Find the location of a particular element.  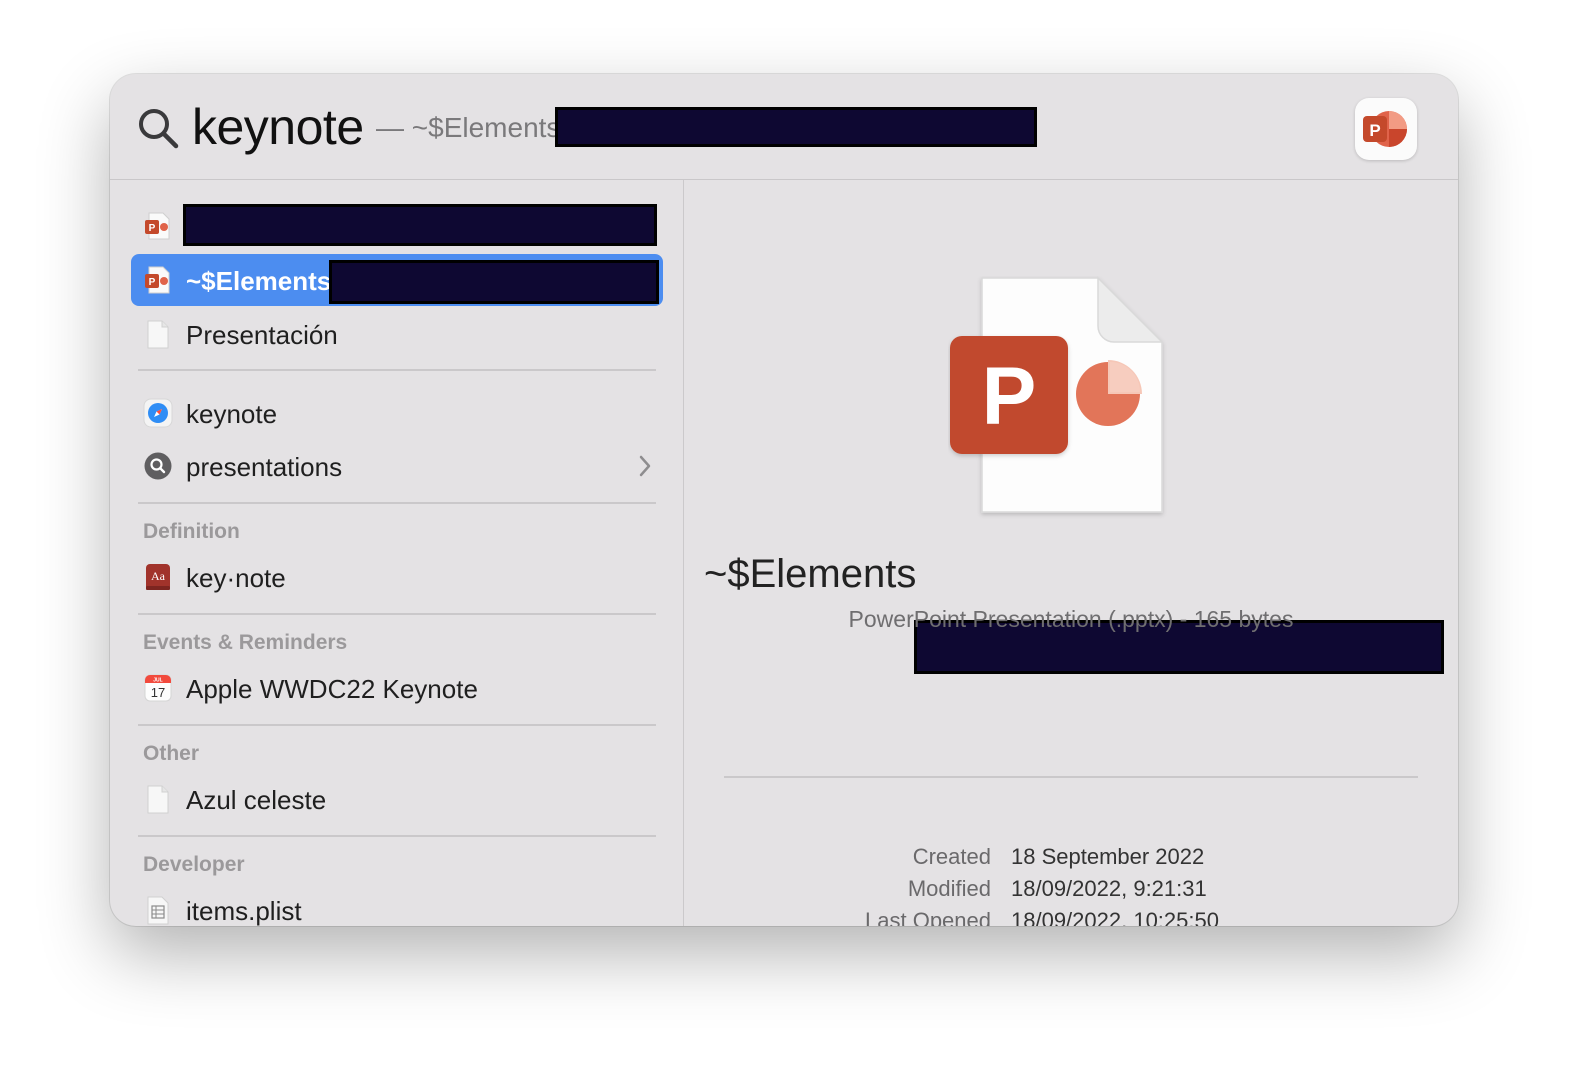

result-label: Apple WWDC22 Keynote is located at coordinates (332, 689).